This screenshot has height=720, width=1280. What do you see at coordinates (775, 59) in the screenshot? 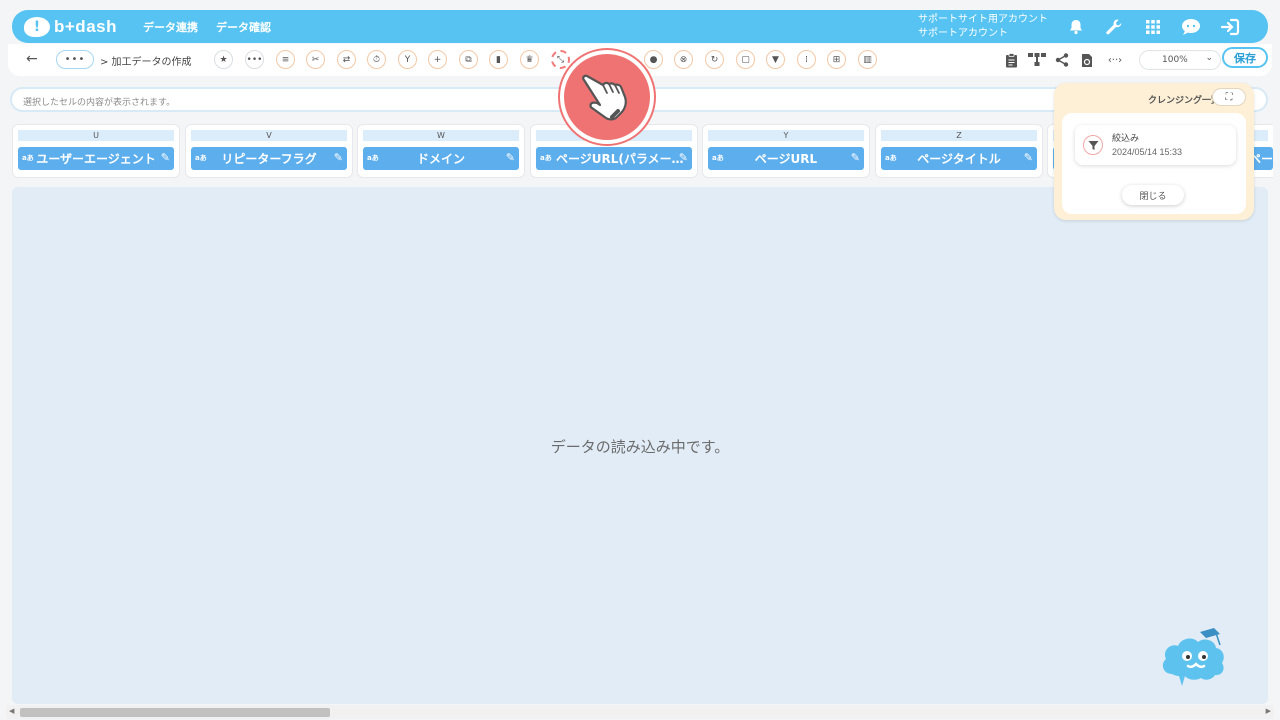
I see `filter-icon: ▼` at bounding box center [775, 59].